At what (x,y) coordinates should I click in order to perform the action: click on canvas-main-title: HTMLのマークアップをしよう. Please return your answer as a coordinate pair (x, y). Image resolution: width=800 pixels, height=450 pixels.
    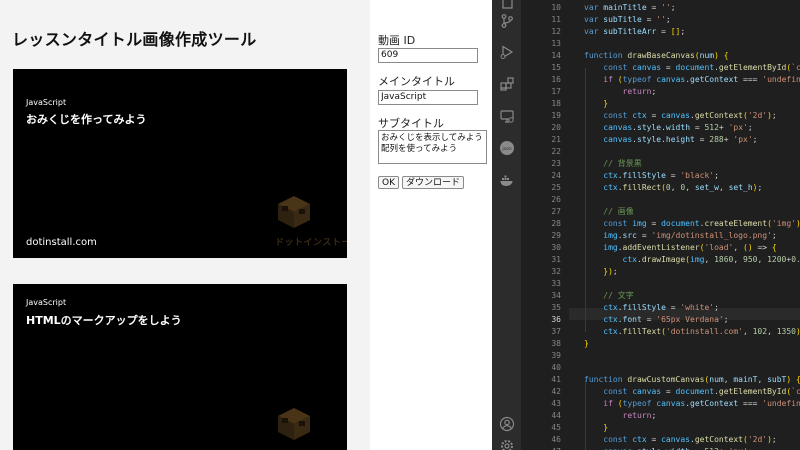
    Looking at the image, I should click on (104, 320).